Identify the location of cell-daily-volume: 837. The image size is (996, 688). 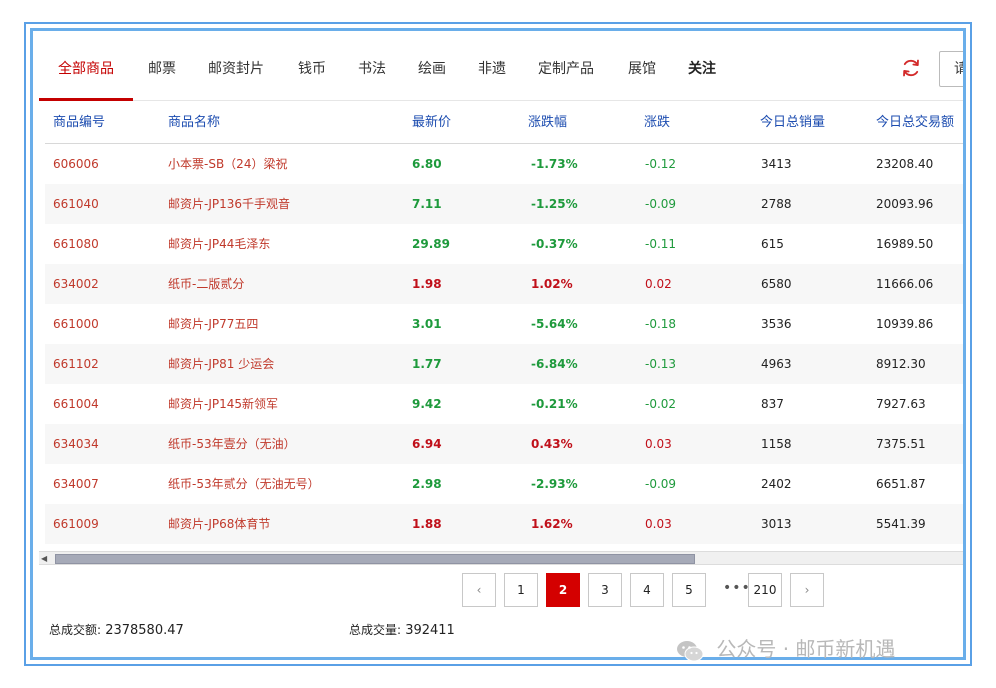
(772, 404).